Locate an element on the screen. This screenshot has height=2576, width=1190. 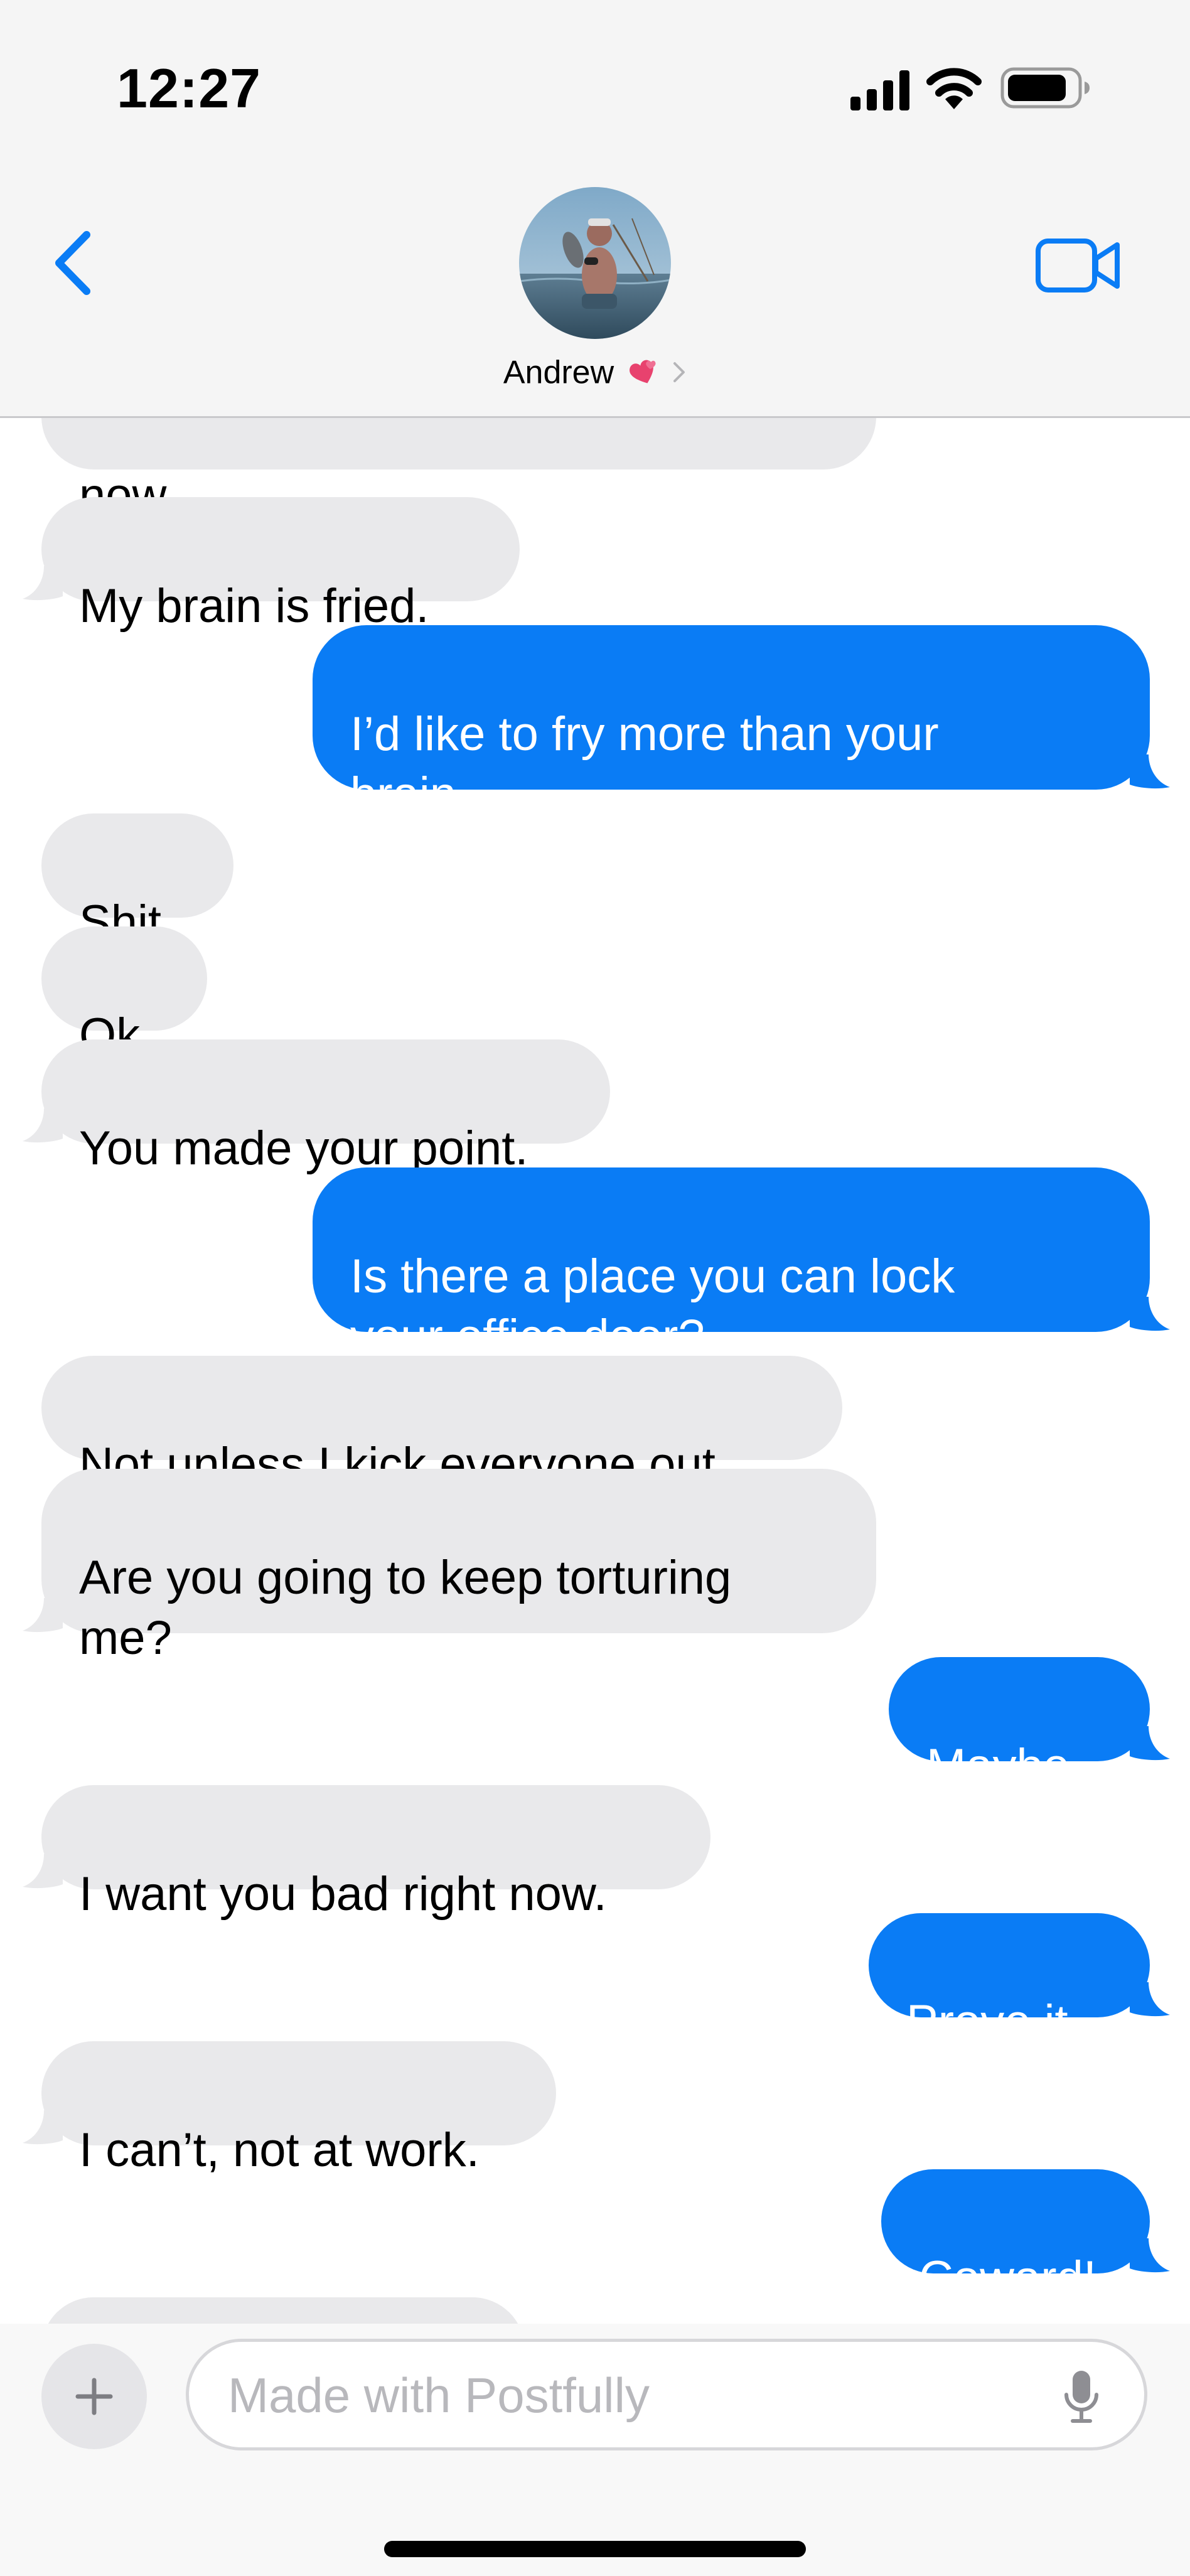
message-text: Prove it. is located at coordinates (993, 2022).